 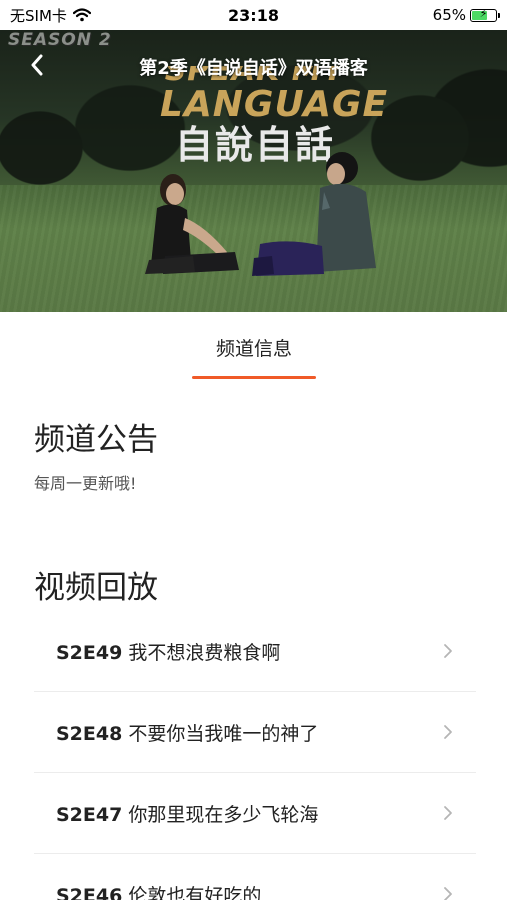 What do you see at coordinates (60, 40) in the screenshot?
I see `season-tag: SEASON 2` at bounding box center [60, 40].